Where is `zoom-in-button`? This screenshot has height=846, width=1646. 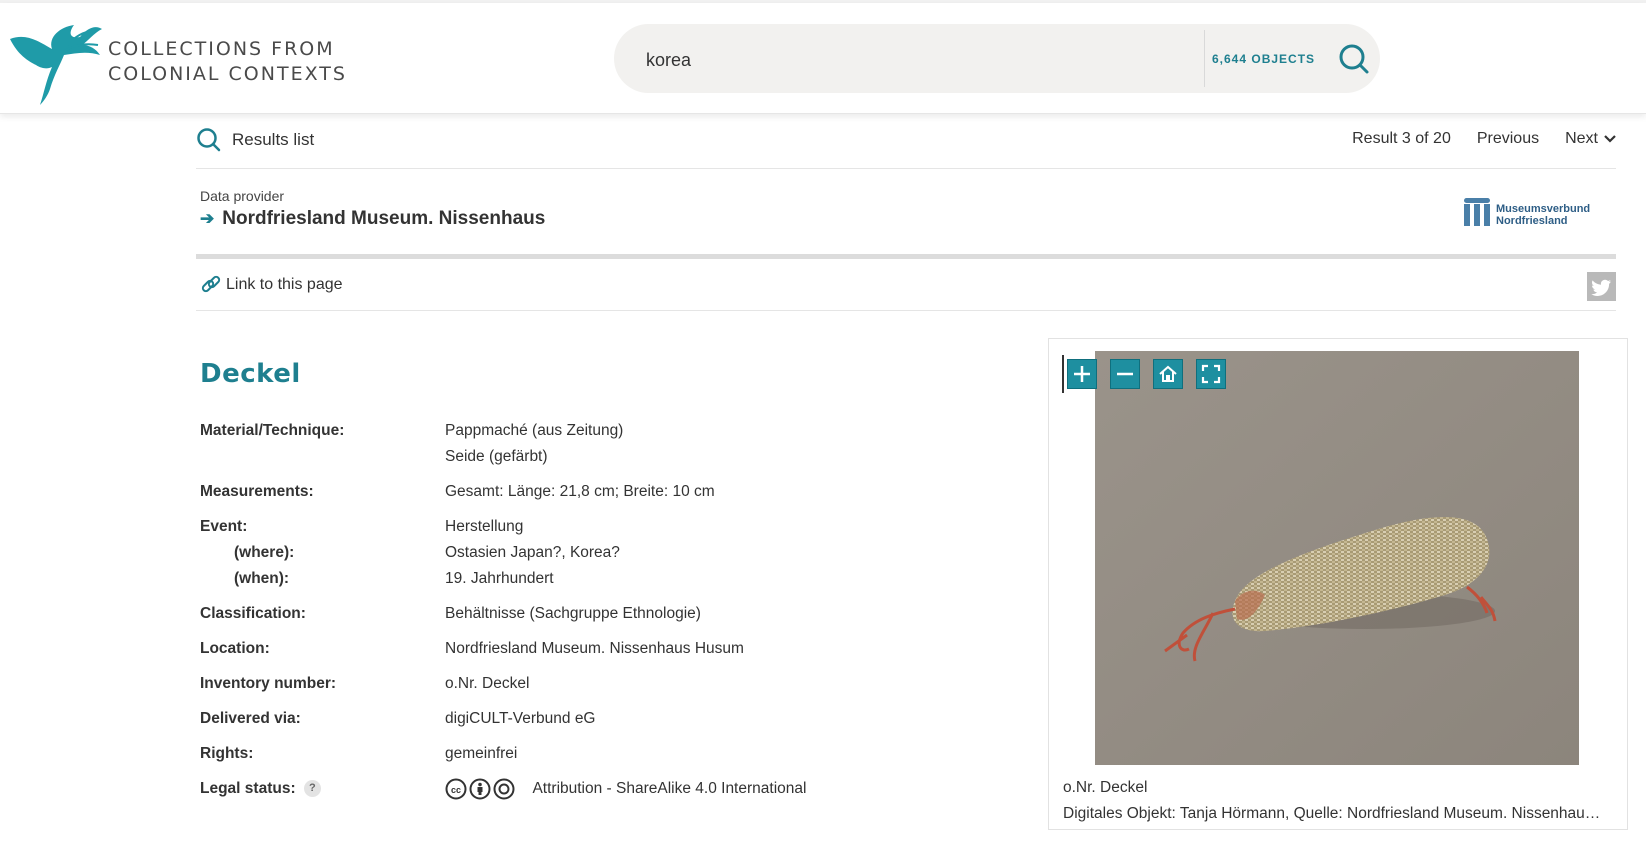
zoom-in-button is located at coordinates (1082, 374).